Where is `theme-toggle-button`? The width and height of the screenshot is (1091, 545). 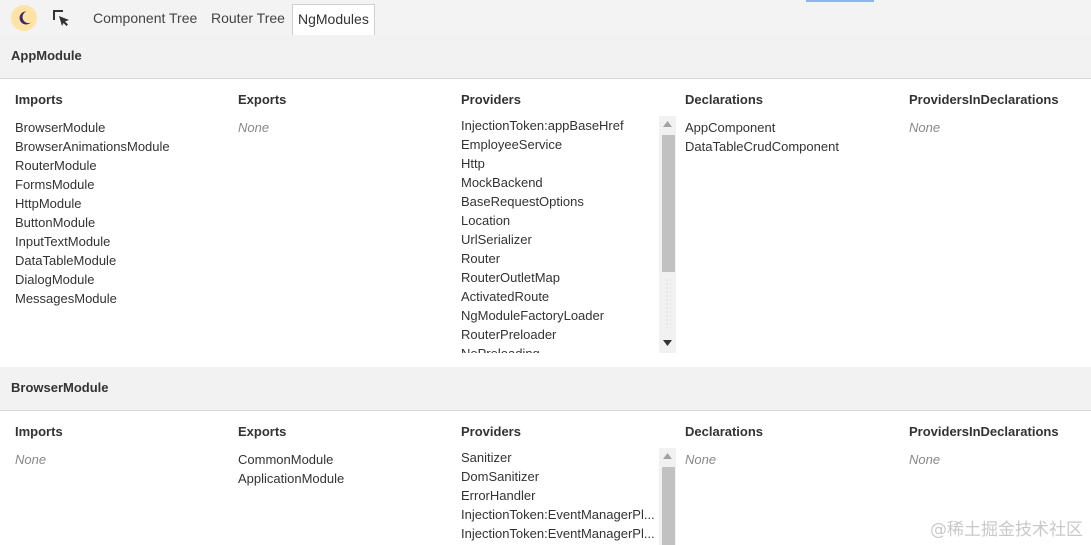 theme-toggle-button is located at coordinates (24, 18).